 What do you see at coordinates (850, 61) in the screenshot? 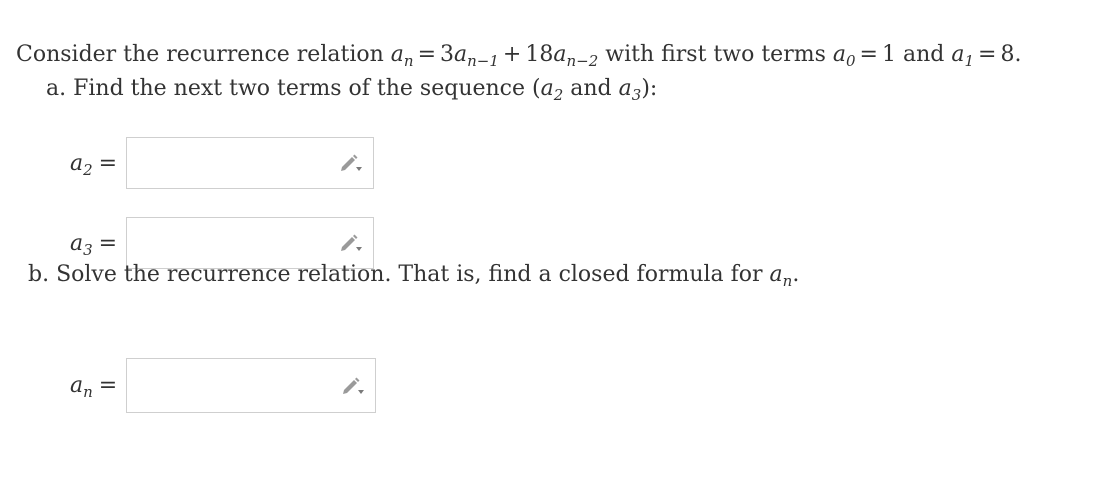
I see `math-sub: 0` at bounding box center [850, 61].